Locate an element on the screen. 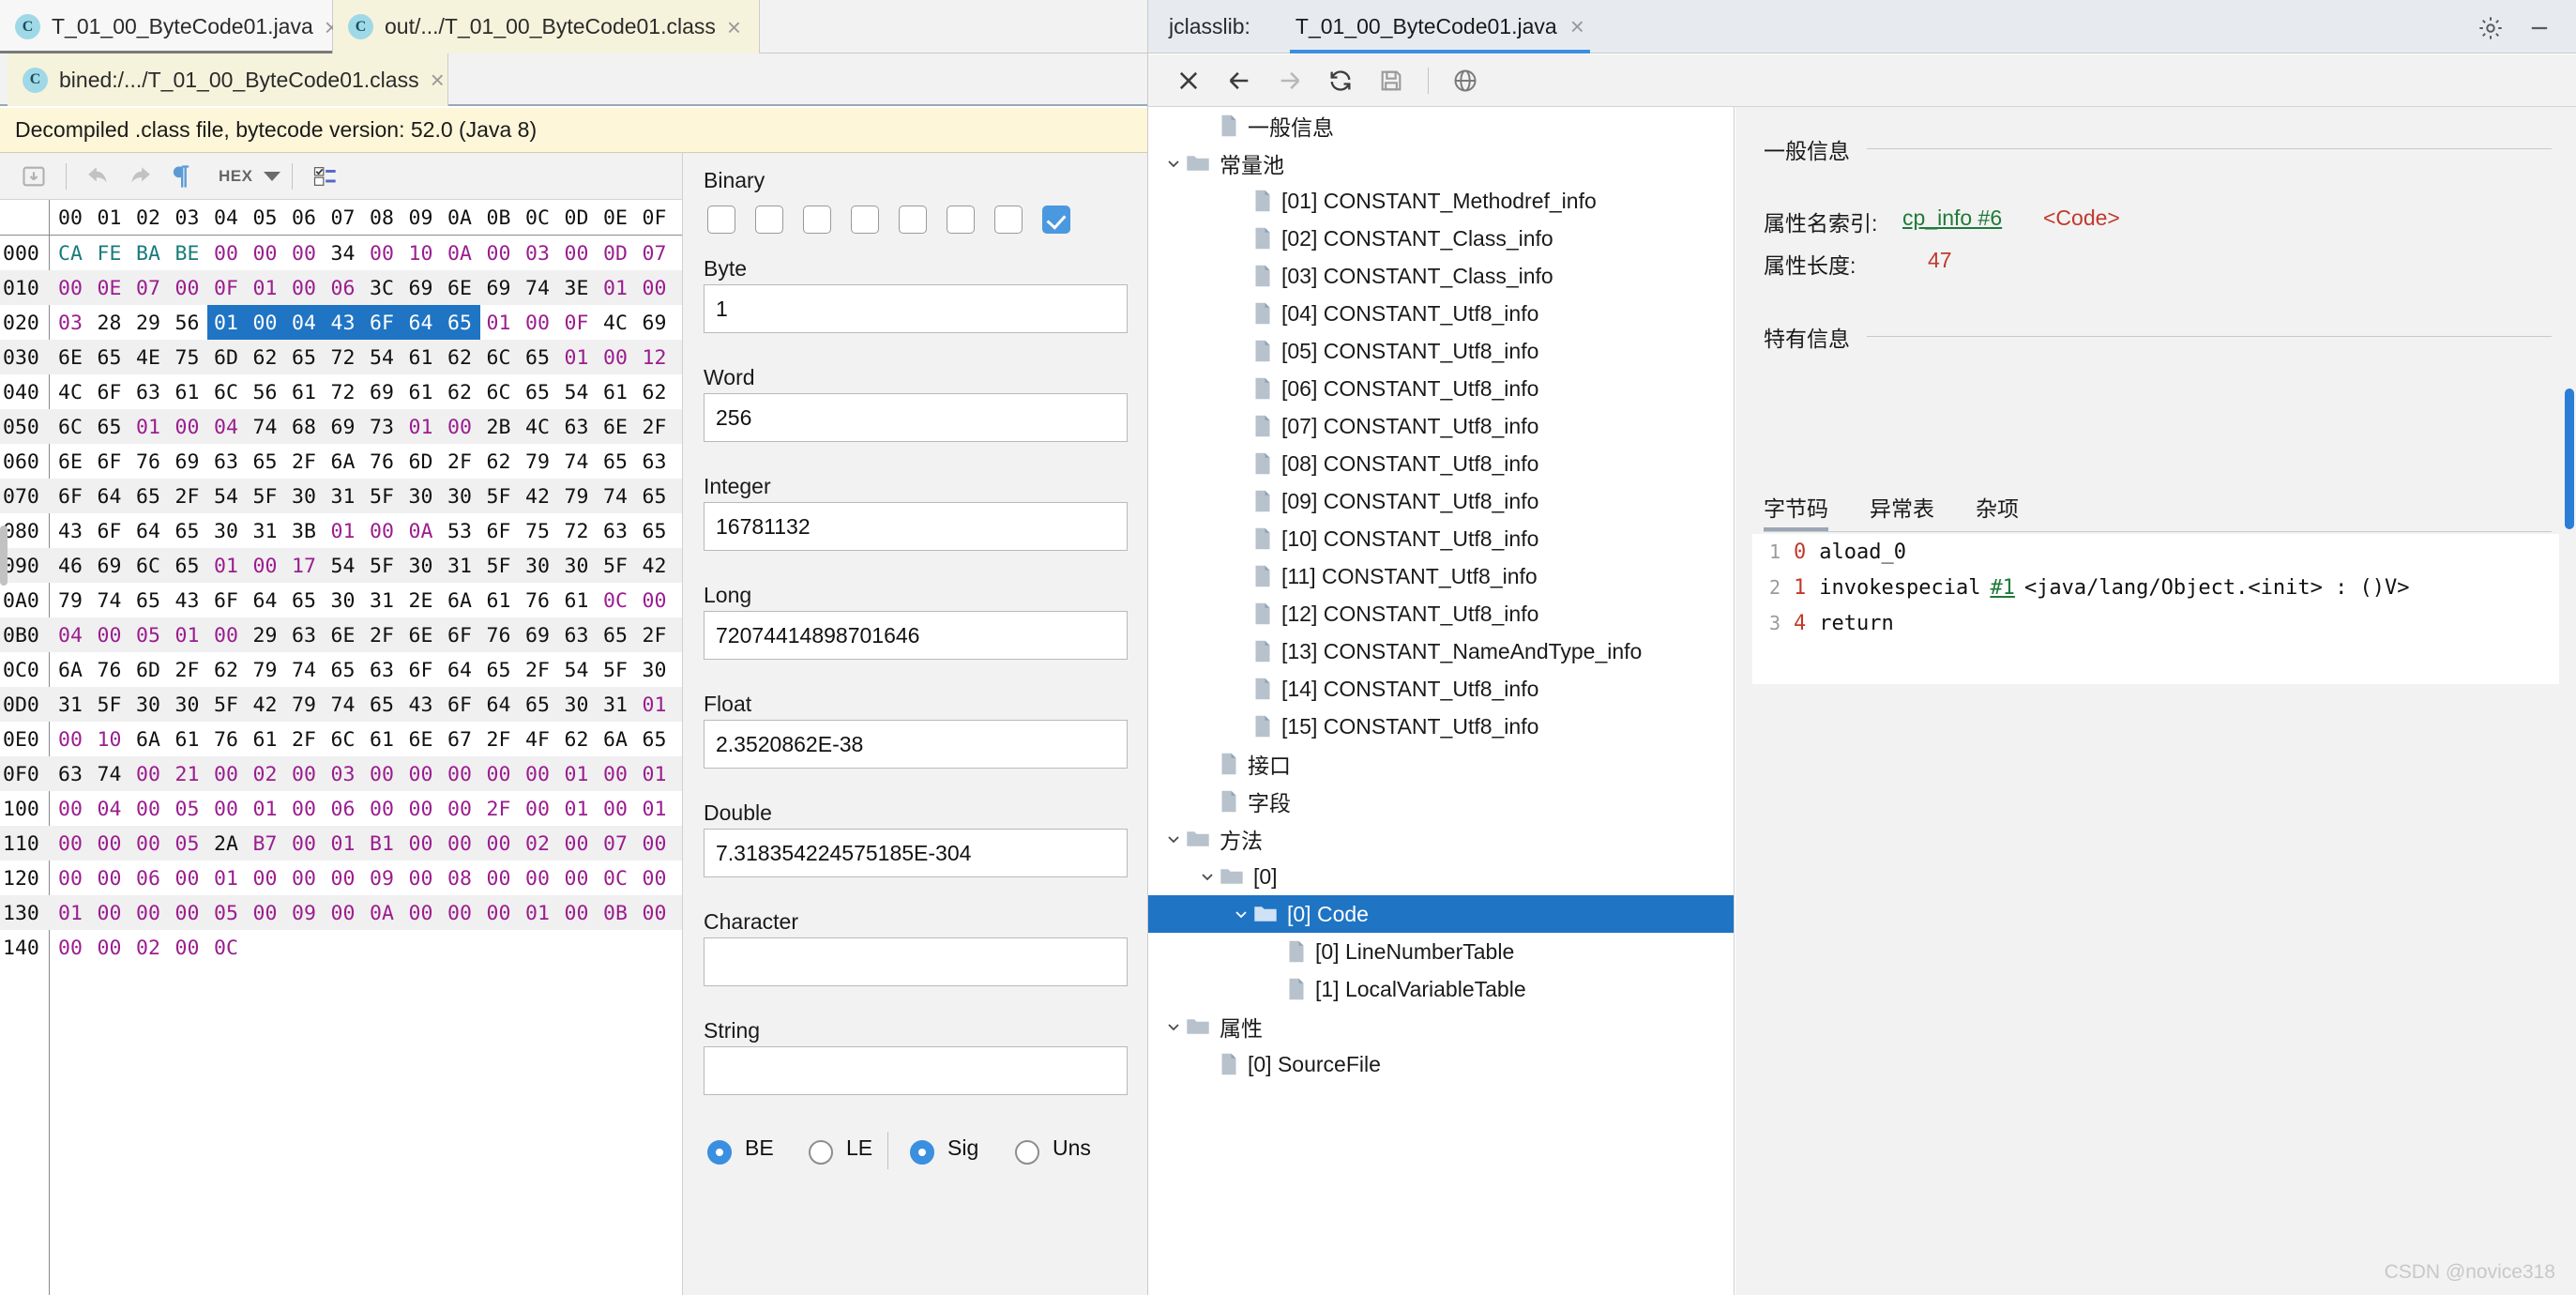 The height and width of the screenshot is (1295, 2576). inspector-field-byte: 1 is located at coordinates (916, 308).